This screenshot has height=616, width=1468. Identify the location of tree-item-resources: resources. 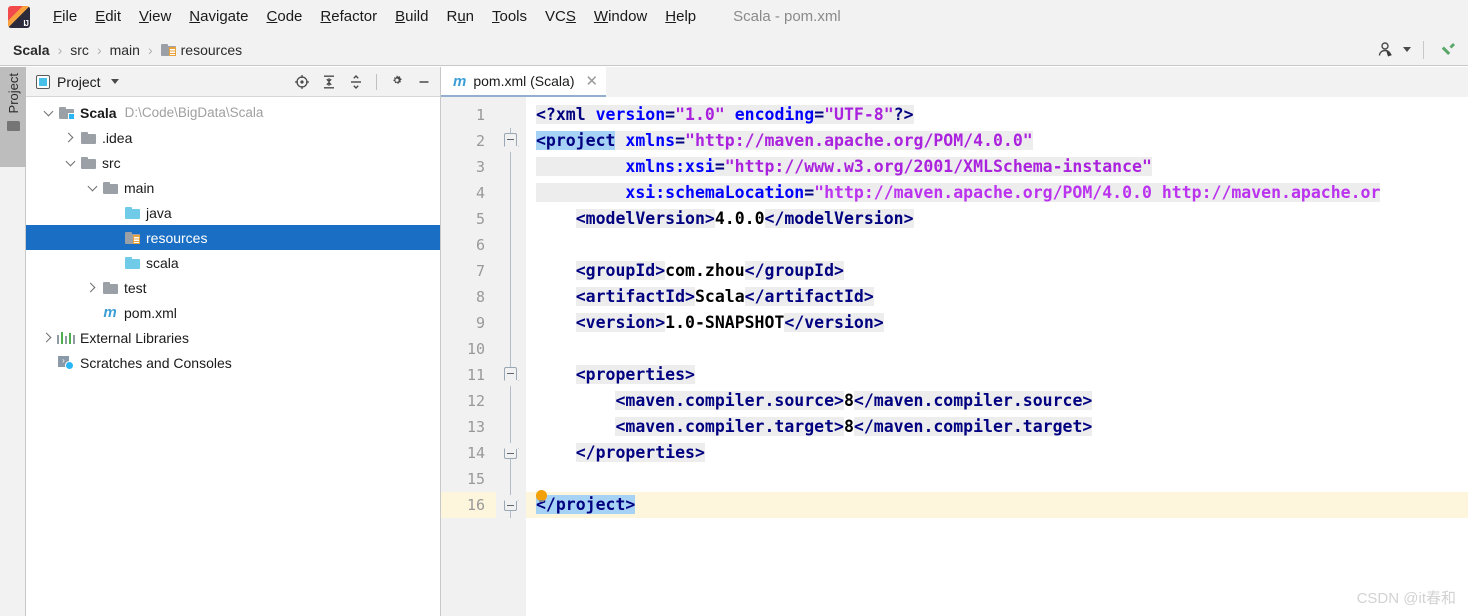
(233, 237).